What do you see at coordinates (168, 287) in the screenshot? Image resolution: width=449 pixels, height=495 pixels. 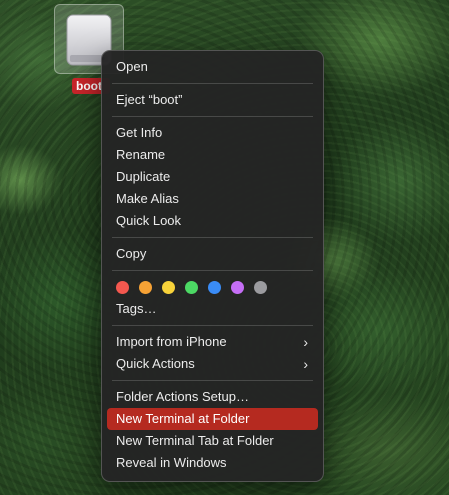 I see `tag-yellow-dot` at bounding box center [168, 287].